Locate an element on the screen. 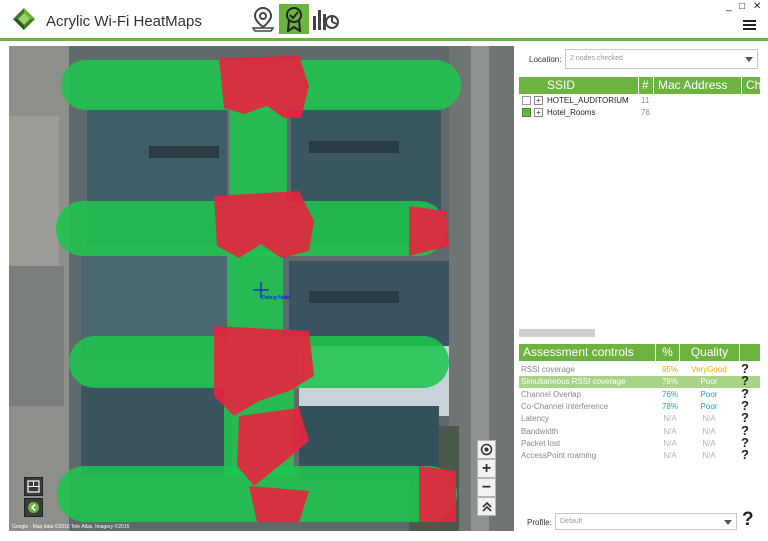  badge-check-icon is located at coordinates (294, 19).